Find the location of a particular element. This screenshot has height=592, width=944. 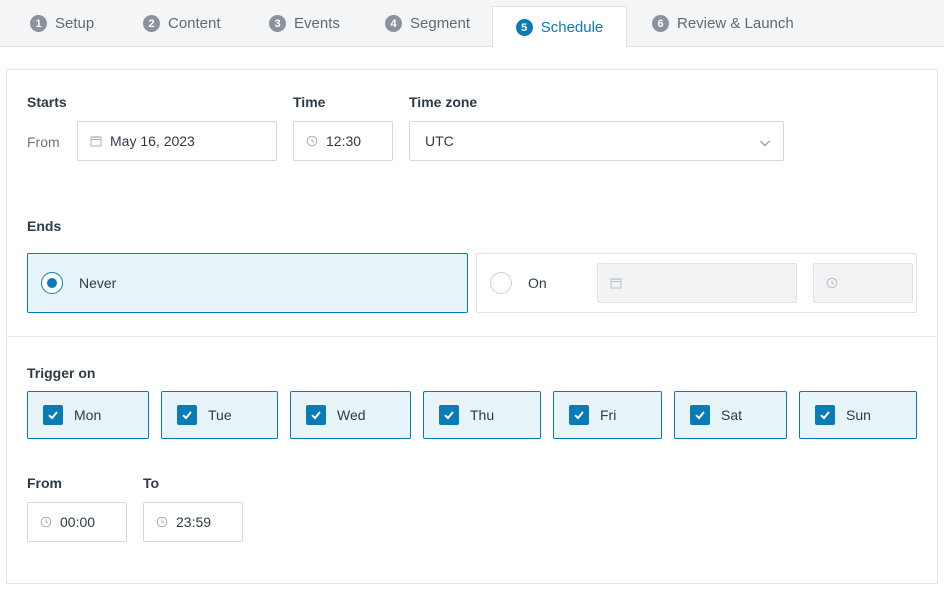

day-checkbox-sun: Sun is located at coordinates (858, 415).